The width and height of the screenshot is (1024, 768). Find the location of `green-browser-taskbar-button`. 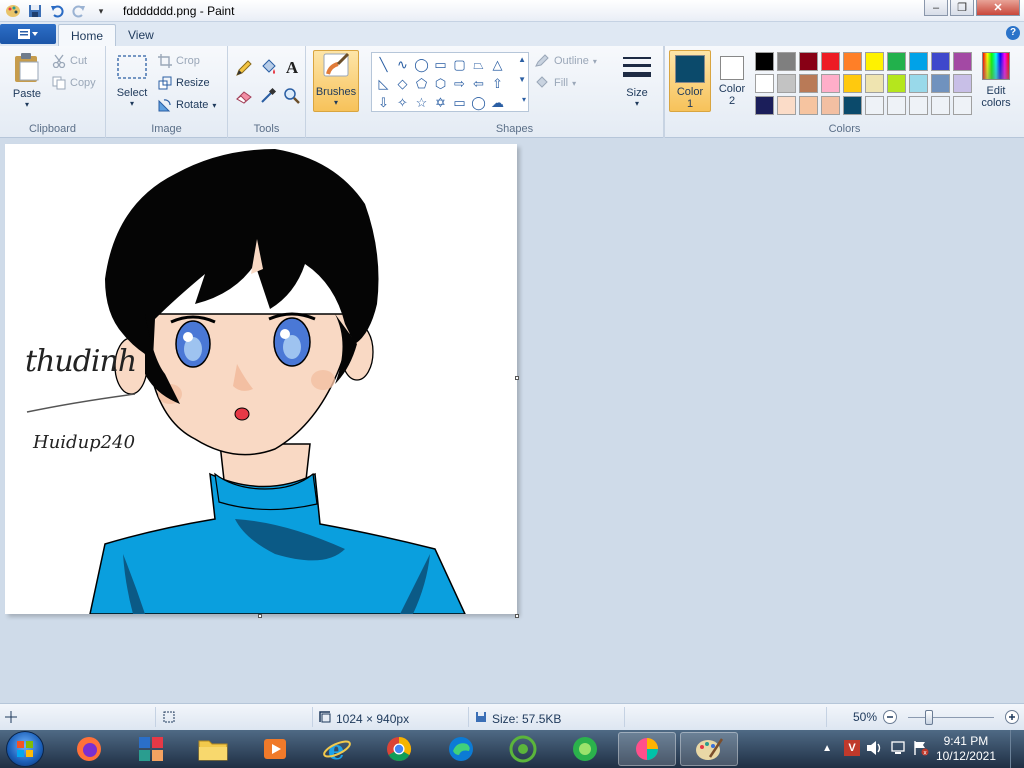

green-browser-taskbar-button is located at coordinates (585, 749).